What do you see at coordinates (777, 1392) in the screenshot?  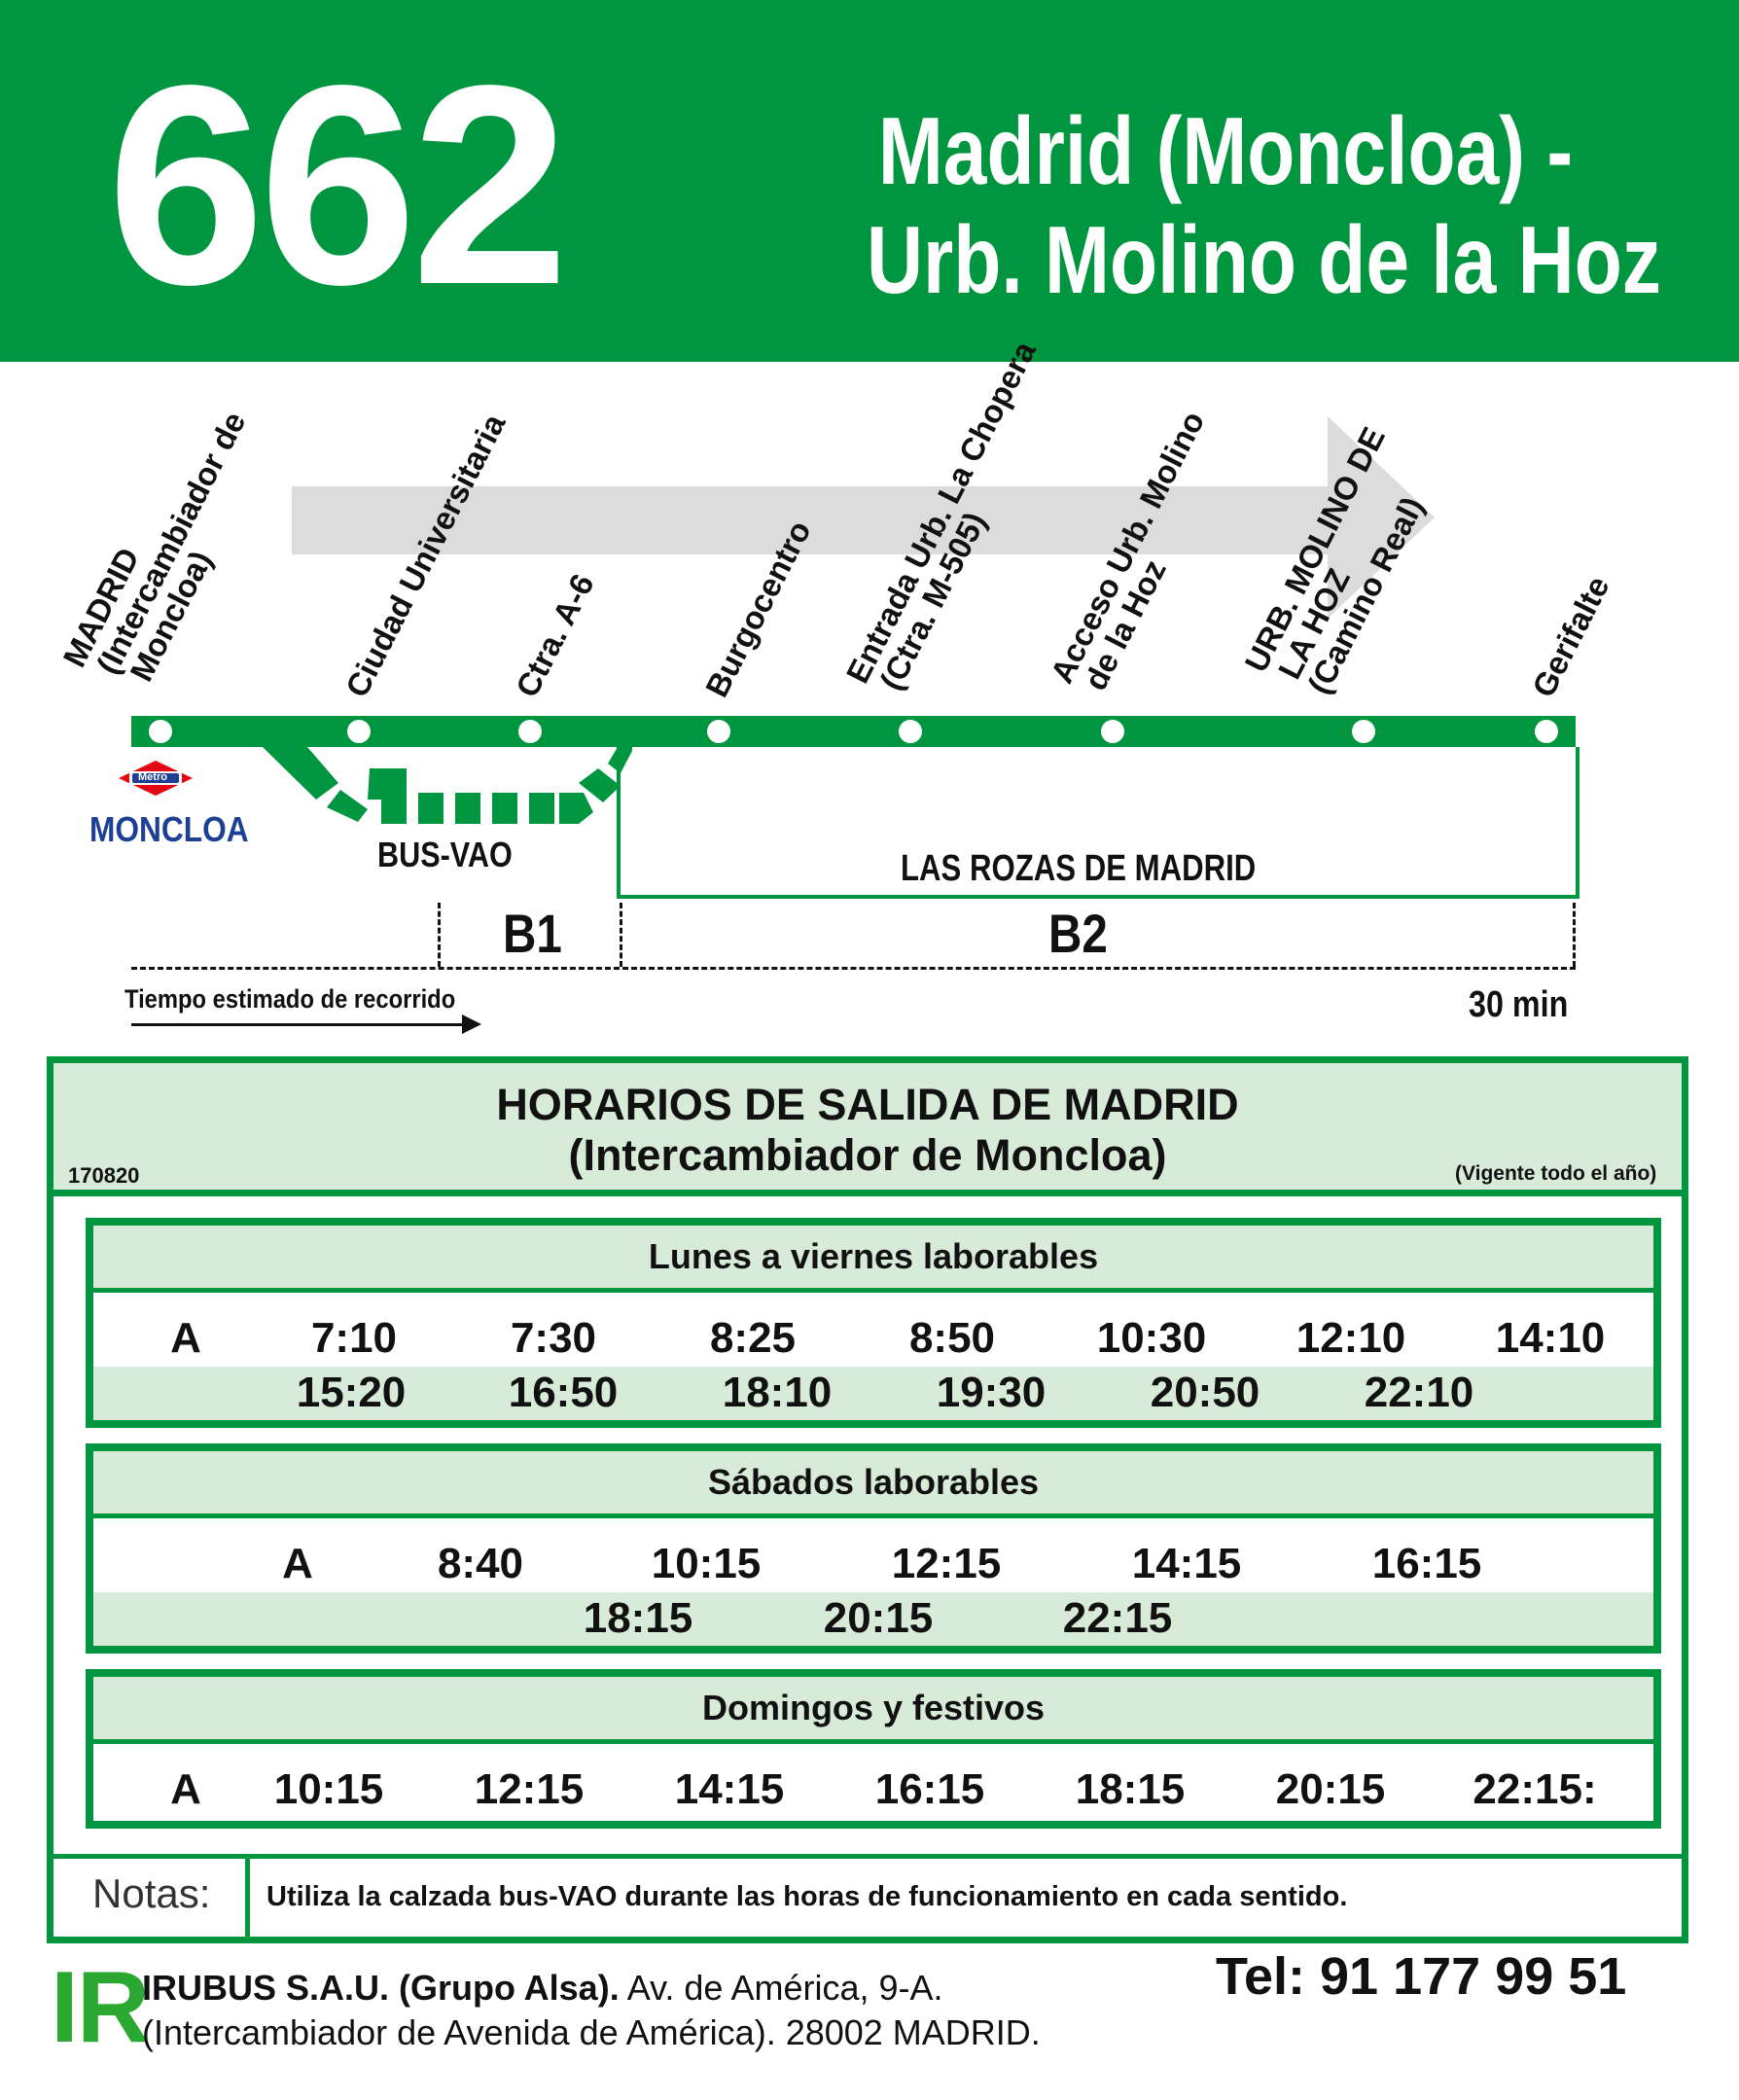 I see `departure-time: 18:10` at bounding box center [777, 1392].